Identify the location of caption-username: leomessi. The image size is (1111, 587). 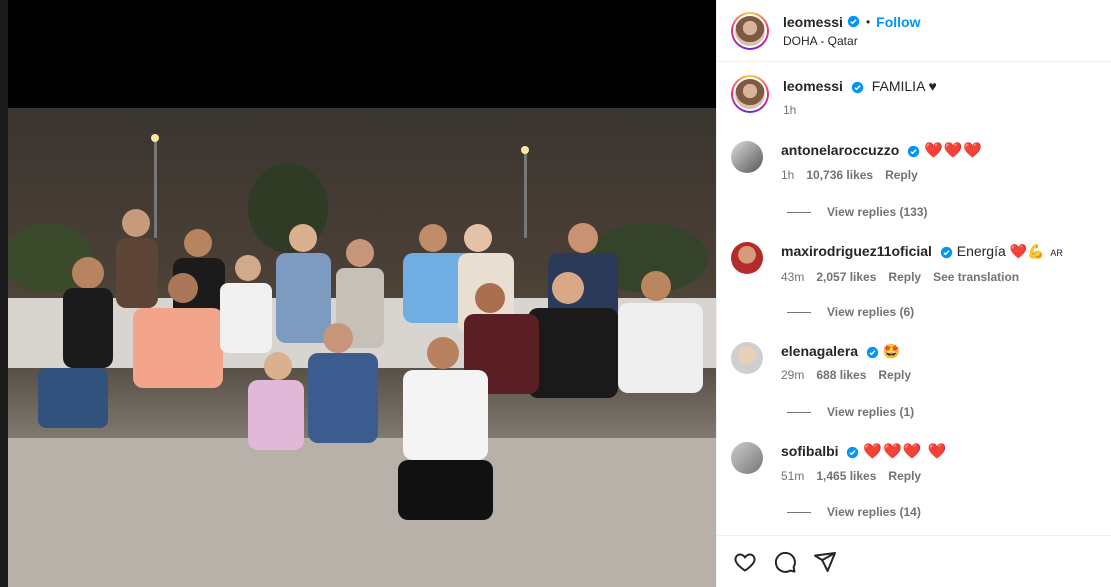
(813, 86).